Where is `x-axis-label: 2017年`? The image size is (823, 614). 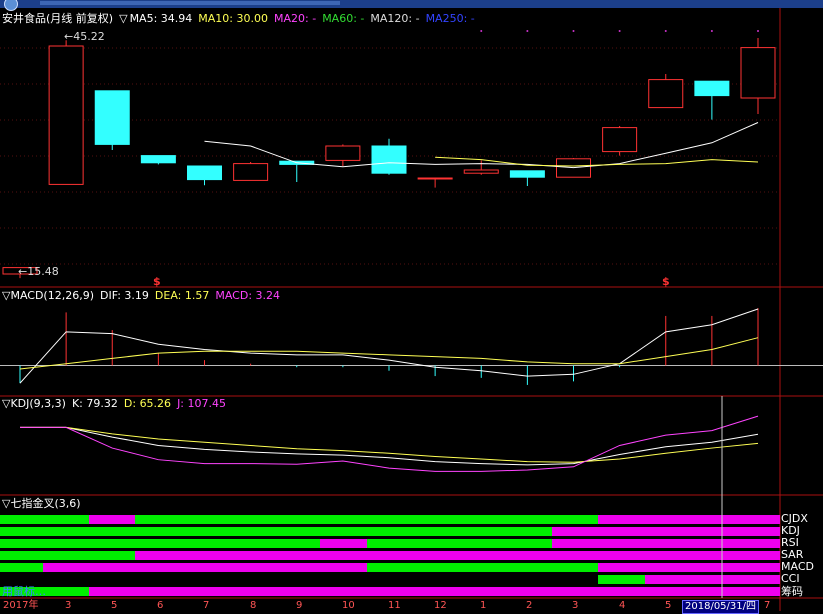 x-axis-label: 2017年 is located at coordinates (21, 605).